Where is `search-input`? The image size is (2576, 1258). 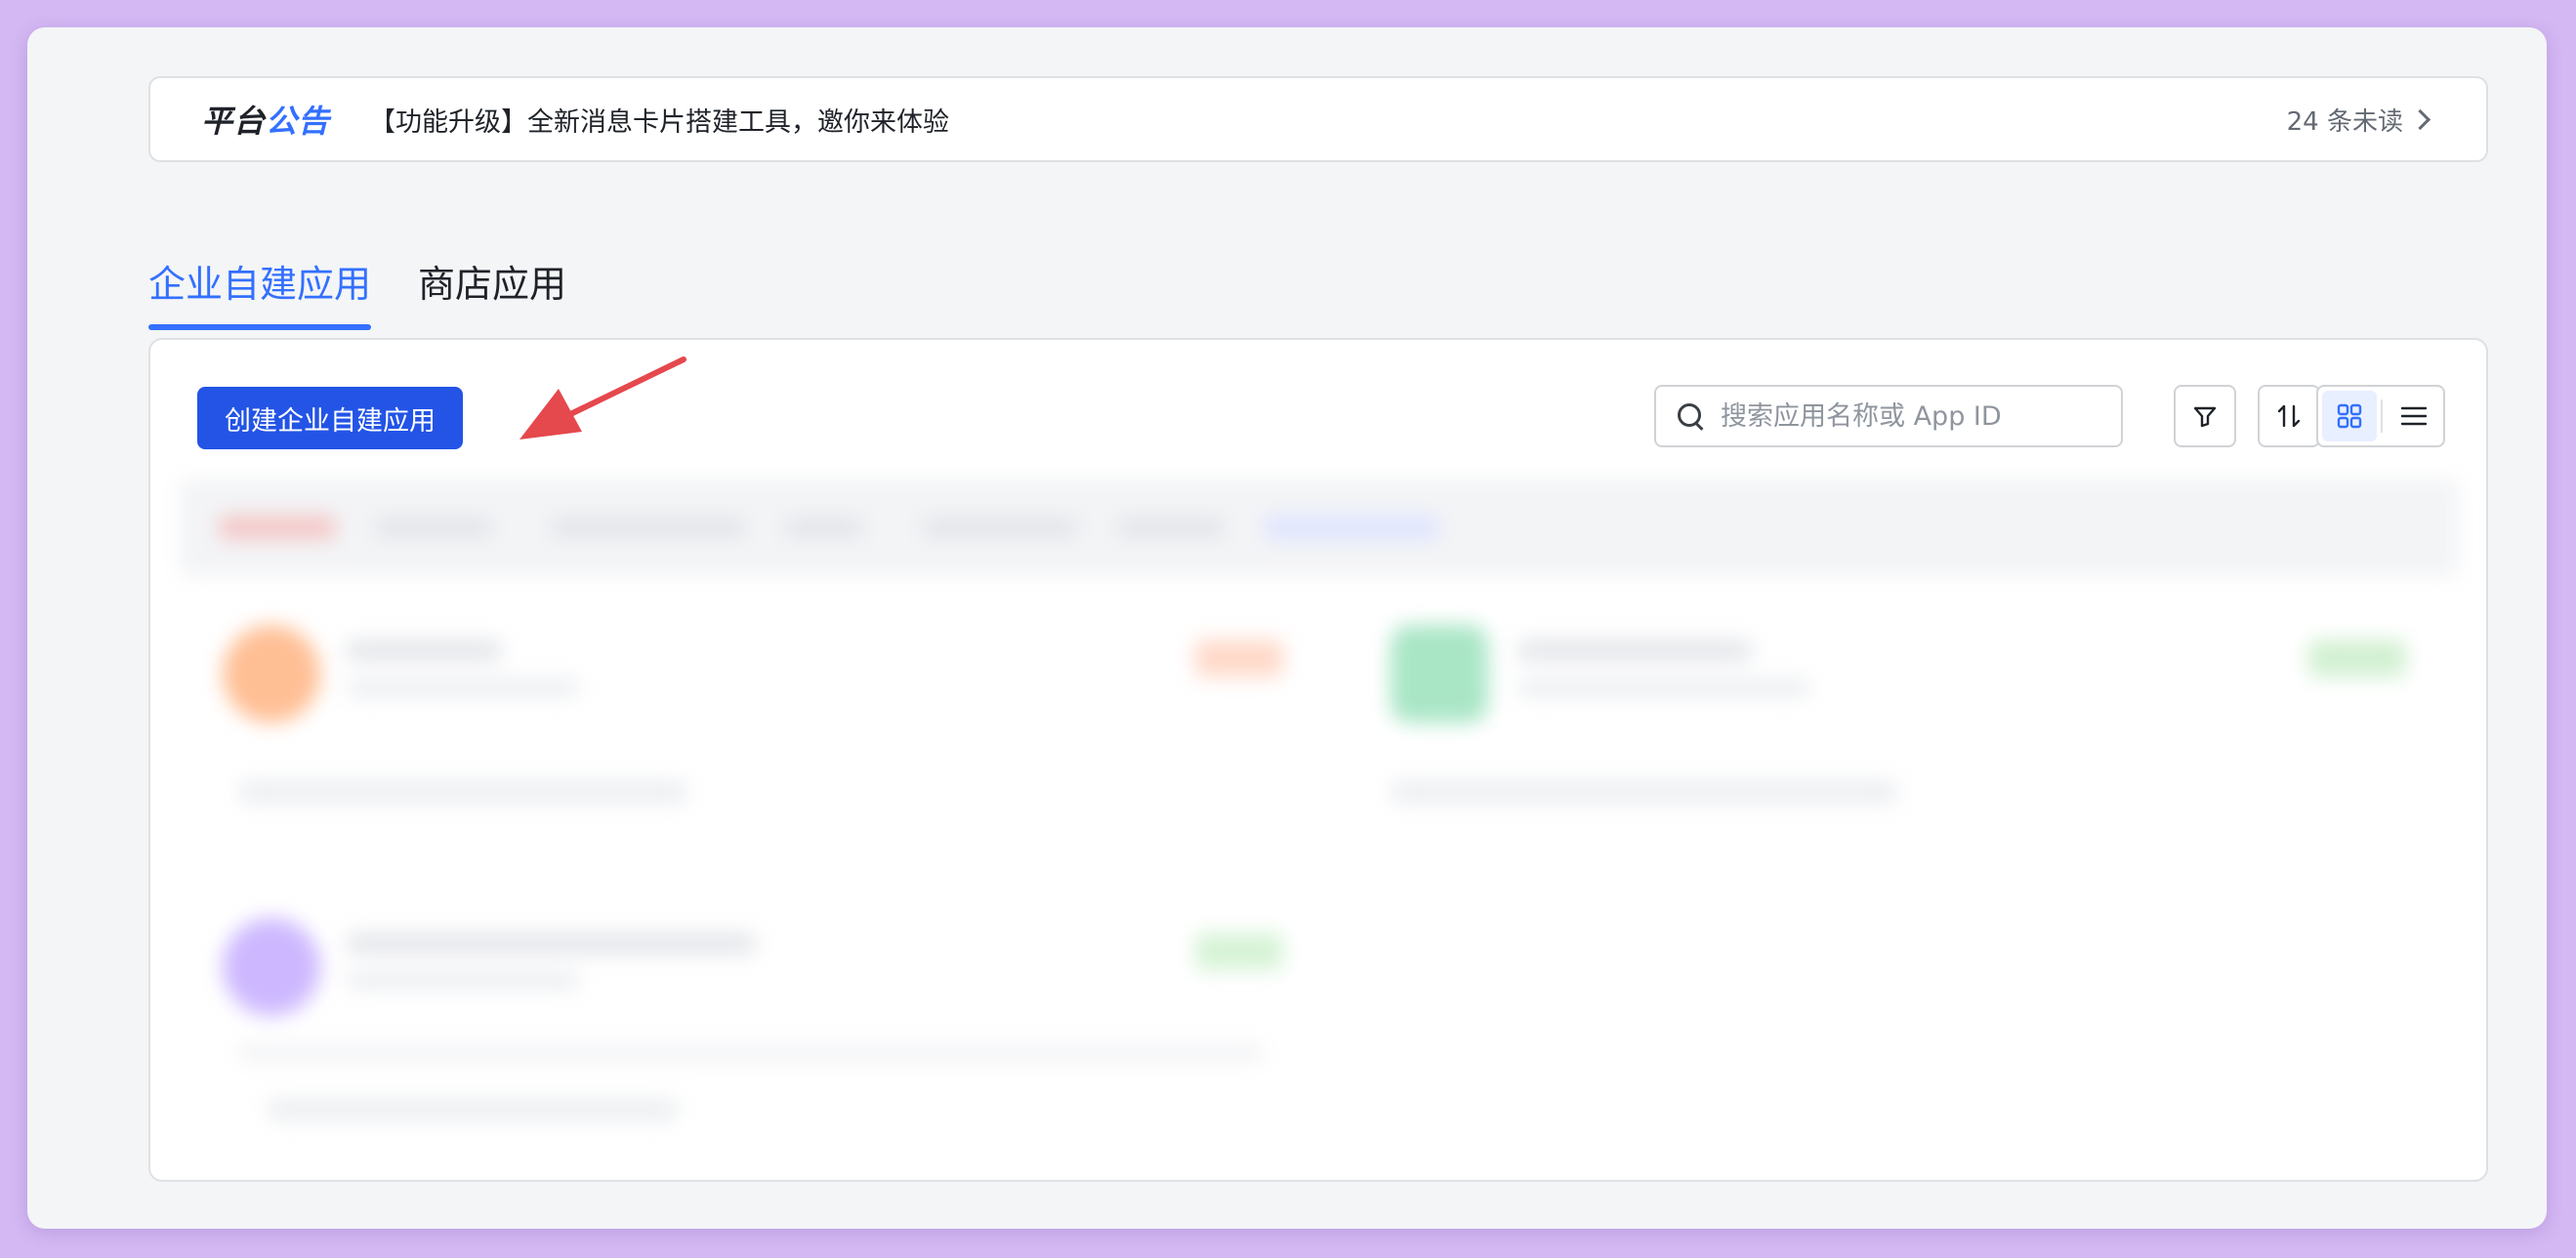
search-input is located at coordinates (1916, 416).